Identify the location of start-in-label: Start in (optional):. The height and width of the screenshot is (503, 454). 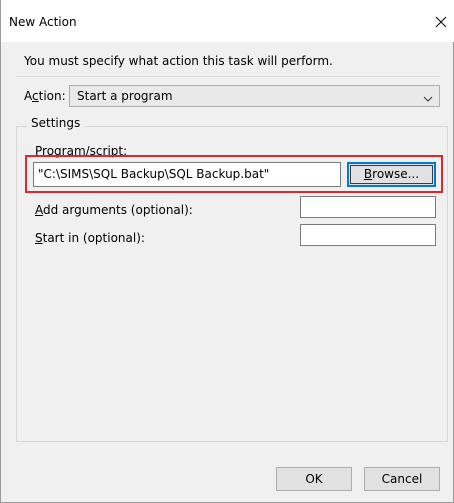
(90, 238).